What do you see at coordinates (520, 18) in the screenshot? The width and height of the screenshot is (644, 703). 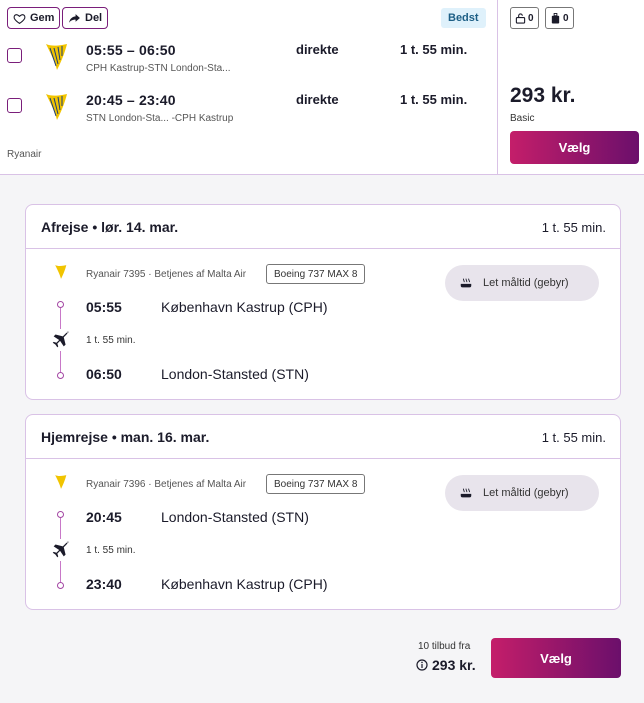 I see `personal-item-icon` at bounding box center [520, 18].